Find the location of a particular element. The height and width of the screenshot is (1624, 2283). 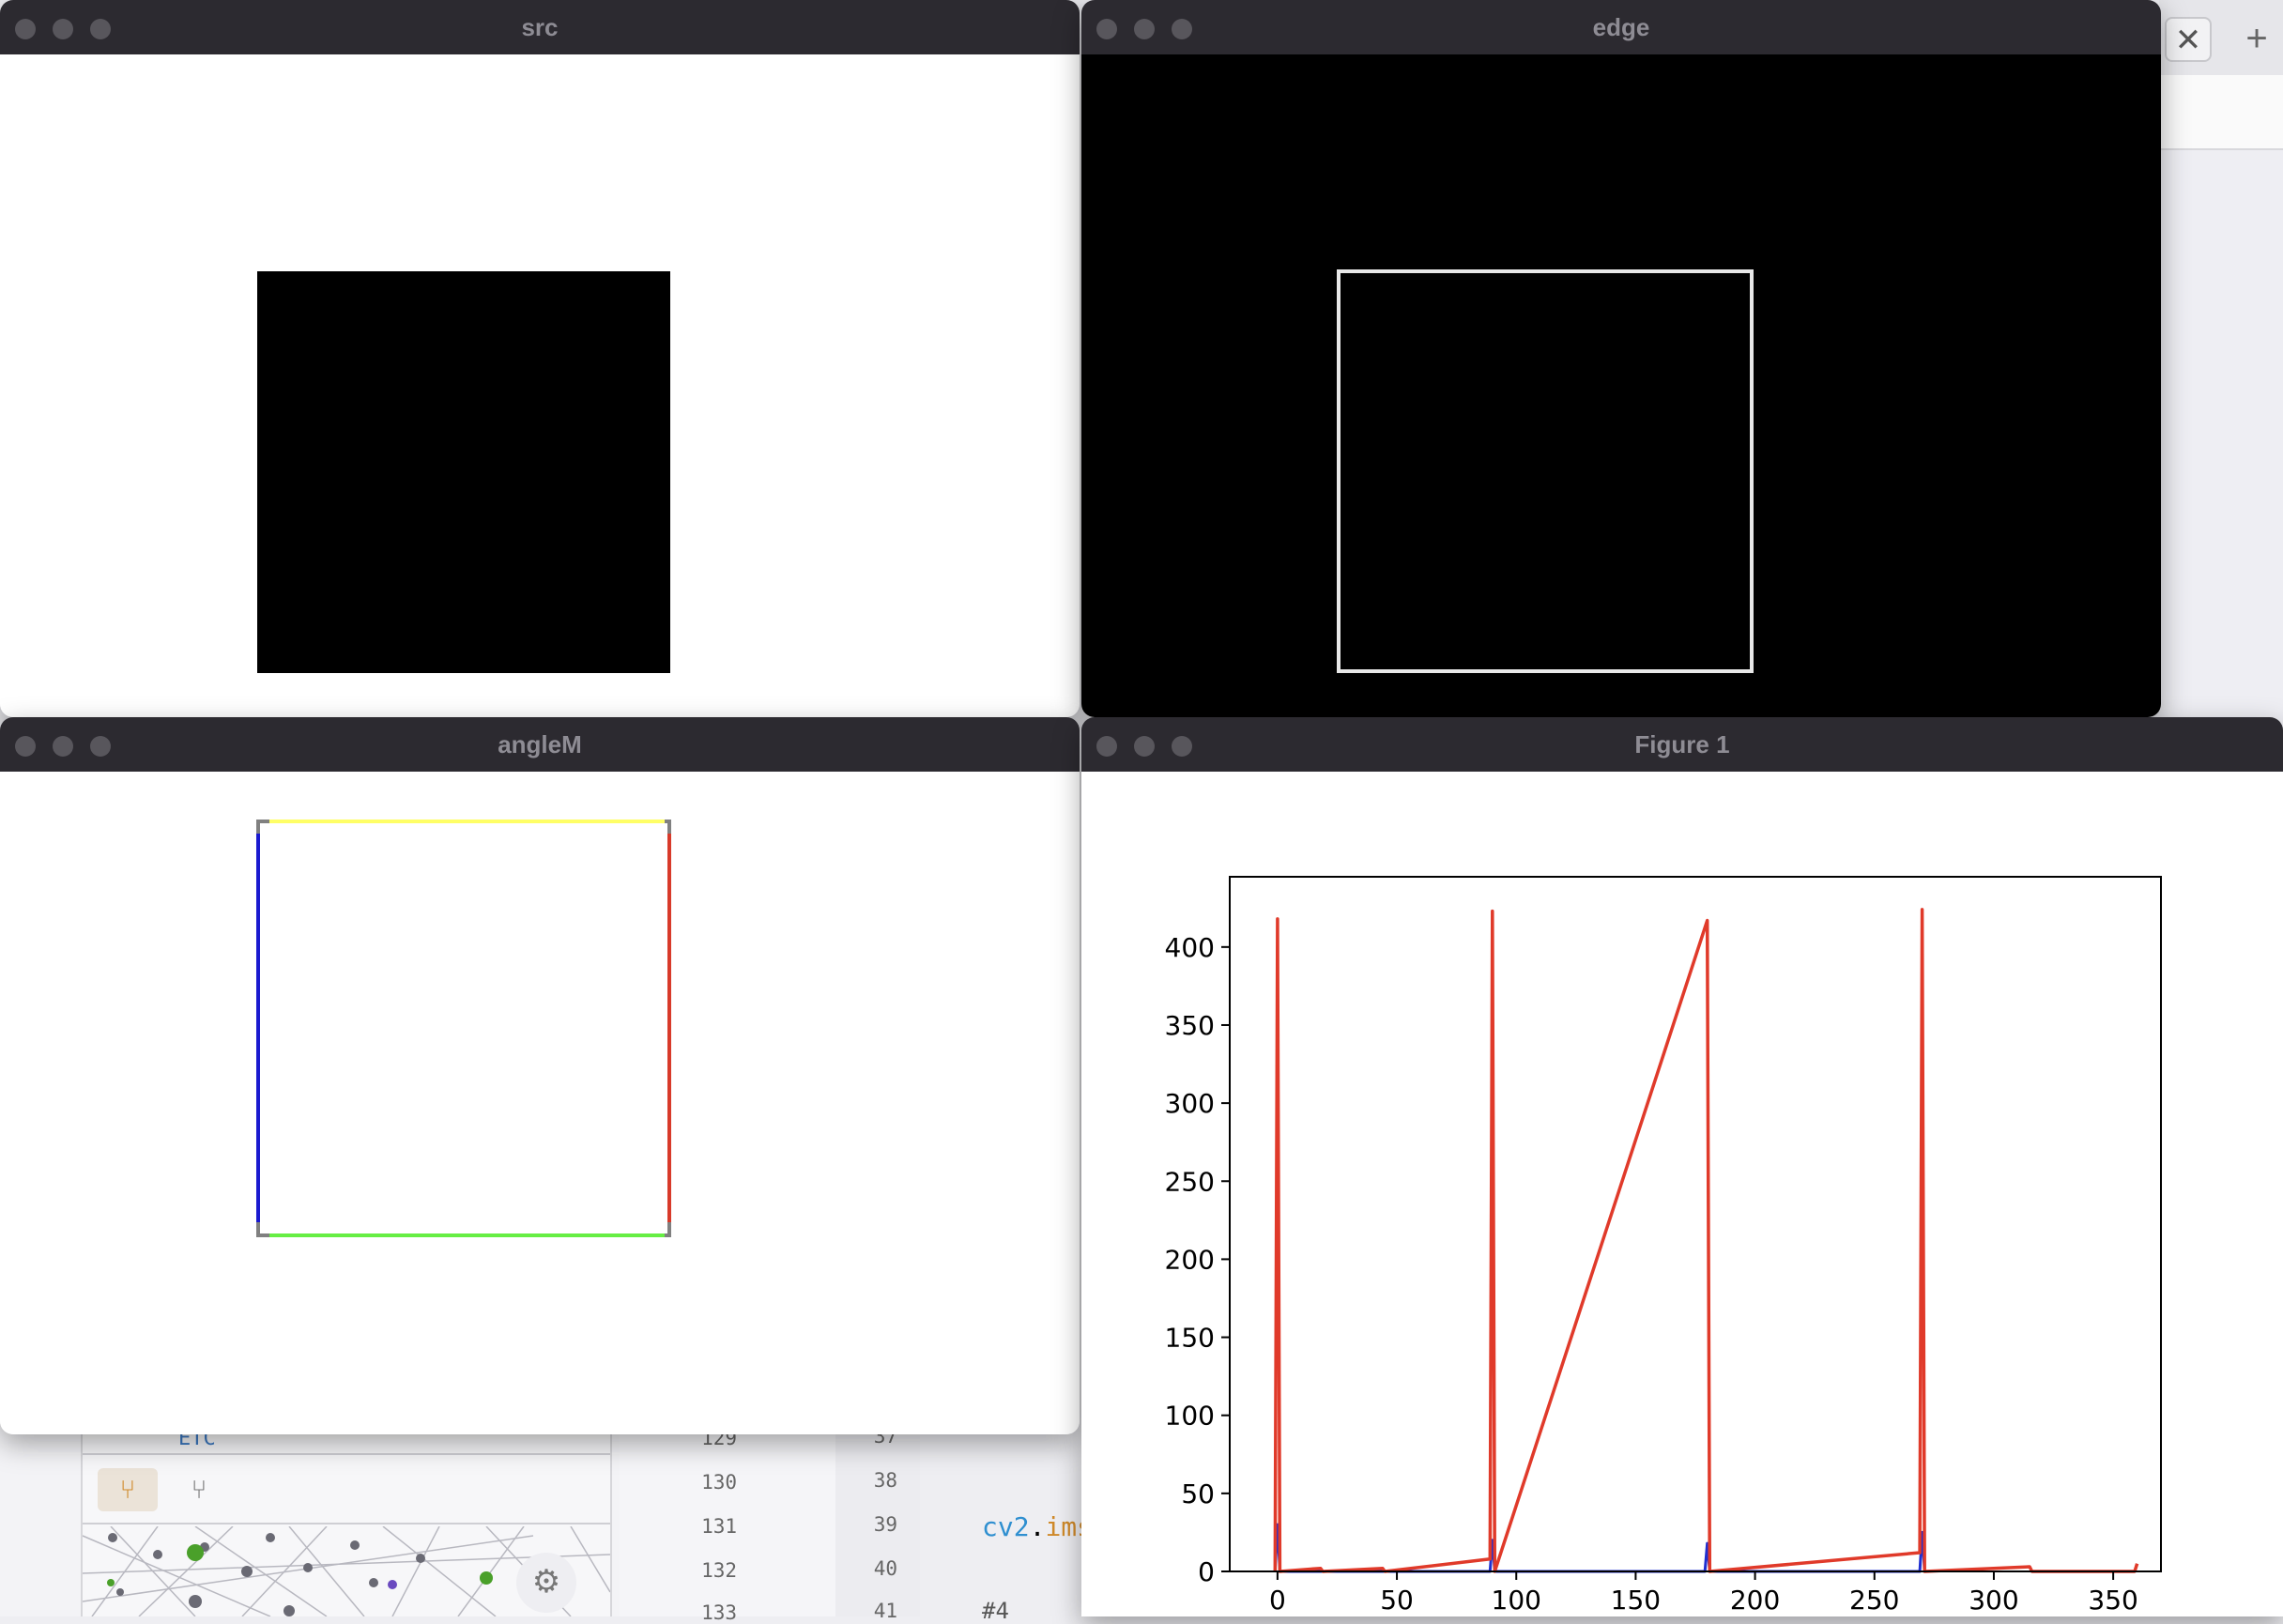

y-tick-label: 400 is located at coordinates (1190, 947).